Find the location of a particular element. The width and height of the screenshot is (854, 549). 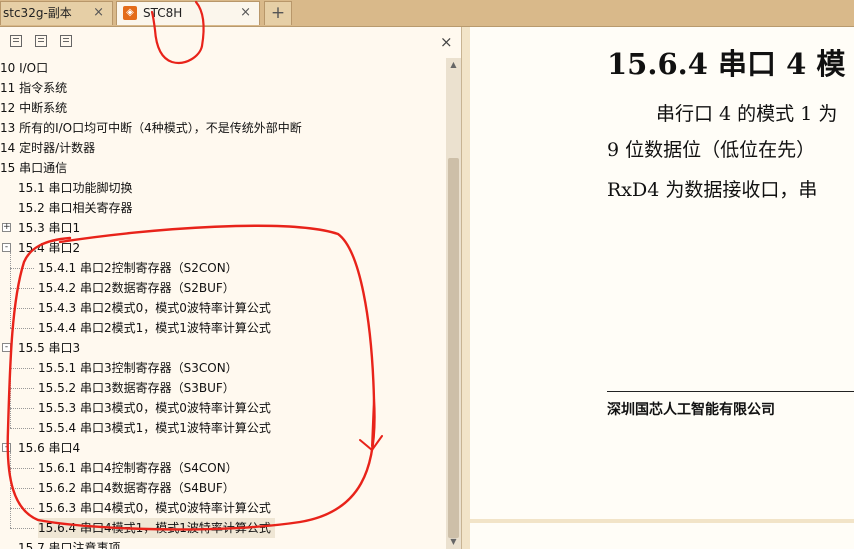

outline-item: 15.6.3 串口4模式0，模式0波特率计算公式 is located at coordinates (154, 508).